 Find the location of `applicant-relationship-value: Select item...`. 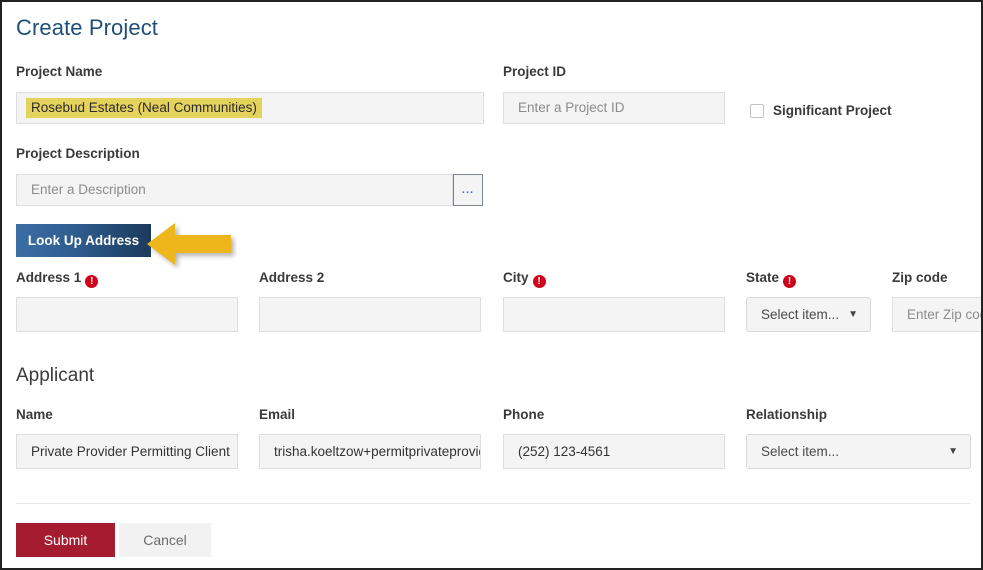

applicant-relationship-value: Select item... is located at coordinates (800, 451).